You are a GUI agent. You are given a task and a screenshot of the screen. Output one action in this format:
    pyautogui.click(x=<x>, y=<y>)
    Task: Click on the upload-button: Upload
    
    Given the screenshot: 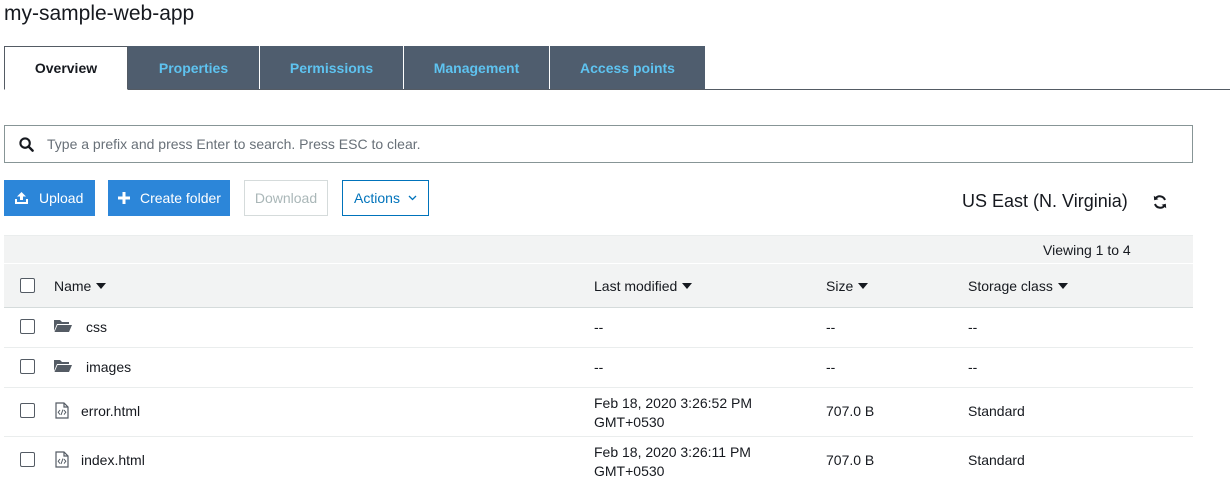 What is the action you would take?
    pyautogui.click(x=49, y=198)
    